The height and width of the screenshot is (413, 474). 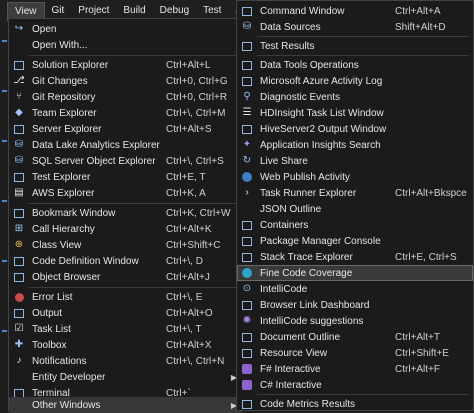 I want to click on aws-explorer-icon: ▤, so click(x=19, y=192).